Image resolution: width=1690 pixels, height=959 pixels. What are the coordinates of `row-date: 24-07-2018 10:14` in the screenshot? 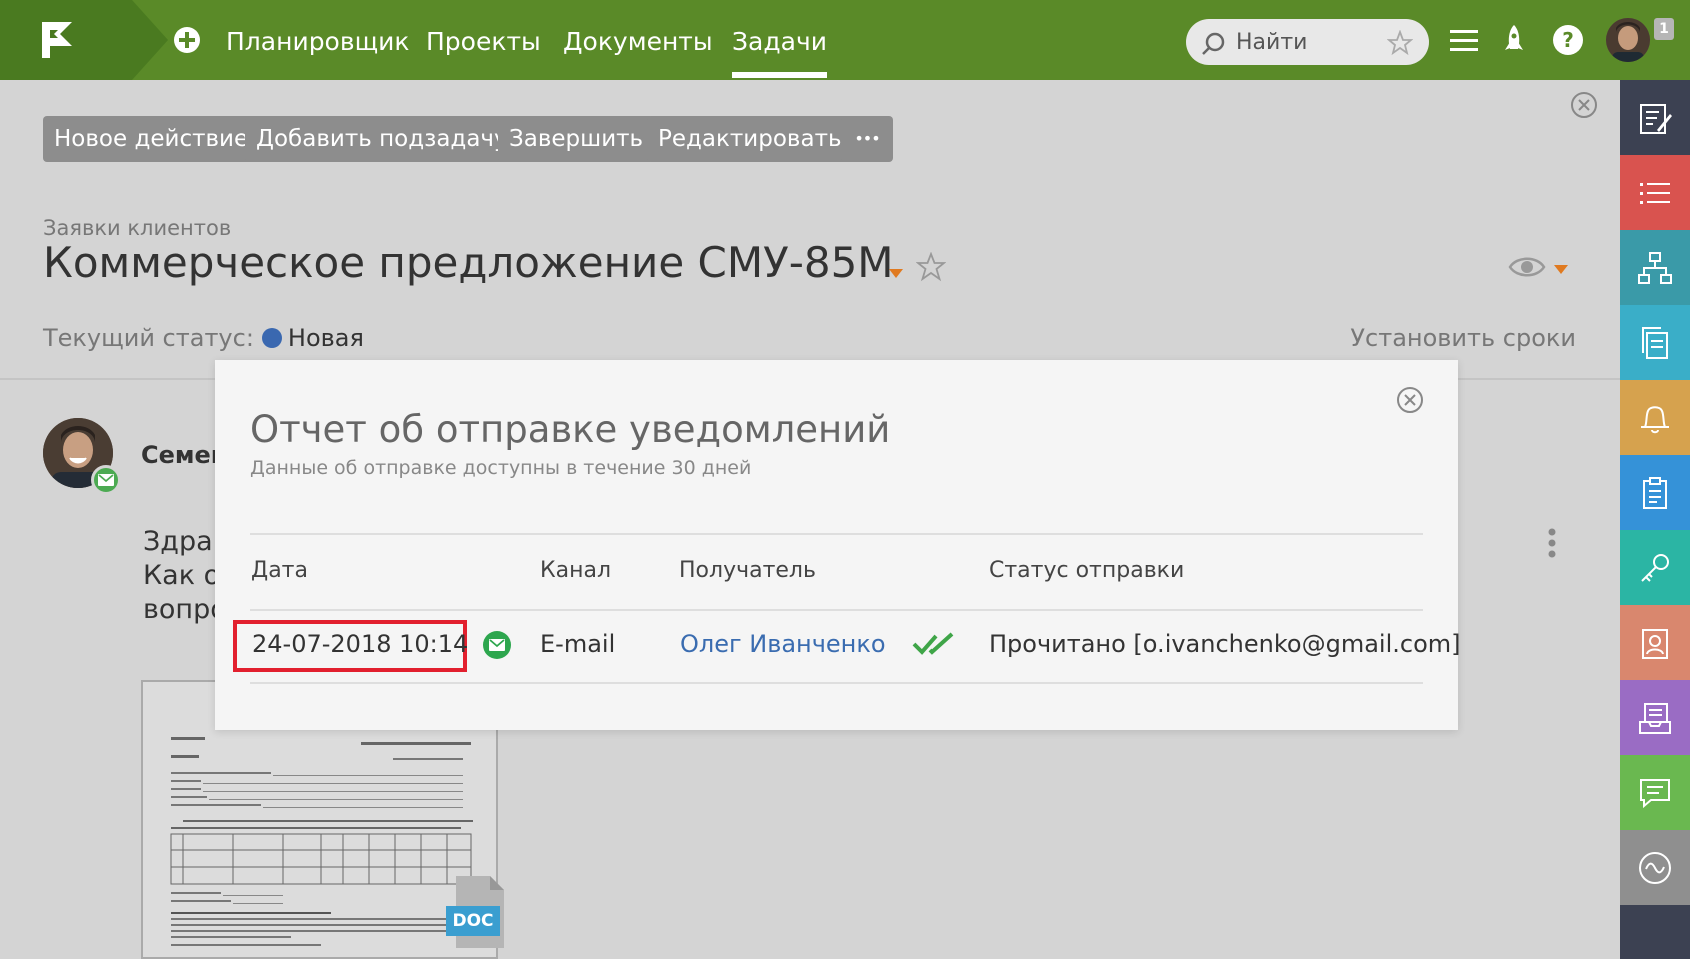 It's located at (360, 644).